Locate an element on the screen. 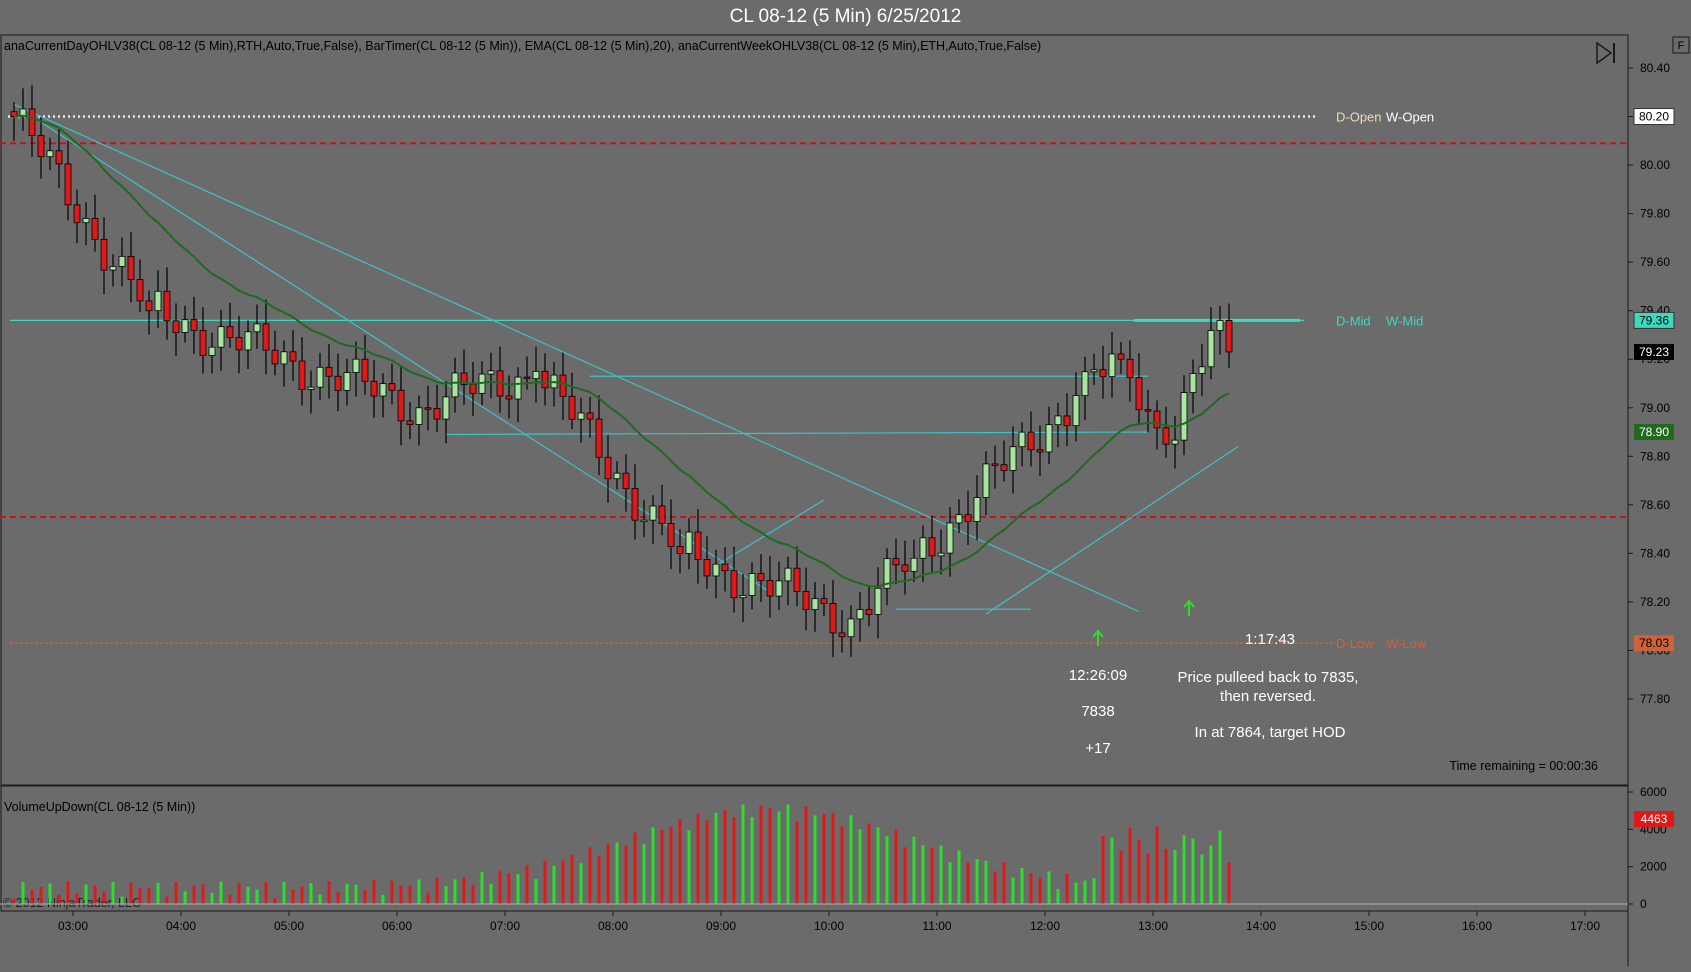 This screenshot has width=1691, height=972. annotation-note3: In at 7864, target HOD is located at coordinates (1270, 732).